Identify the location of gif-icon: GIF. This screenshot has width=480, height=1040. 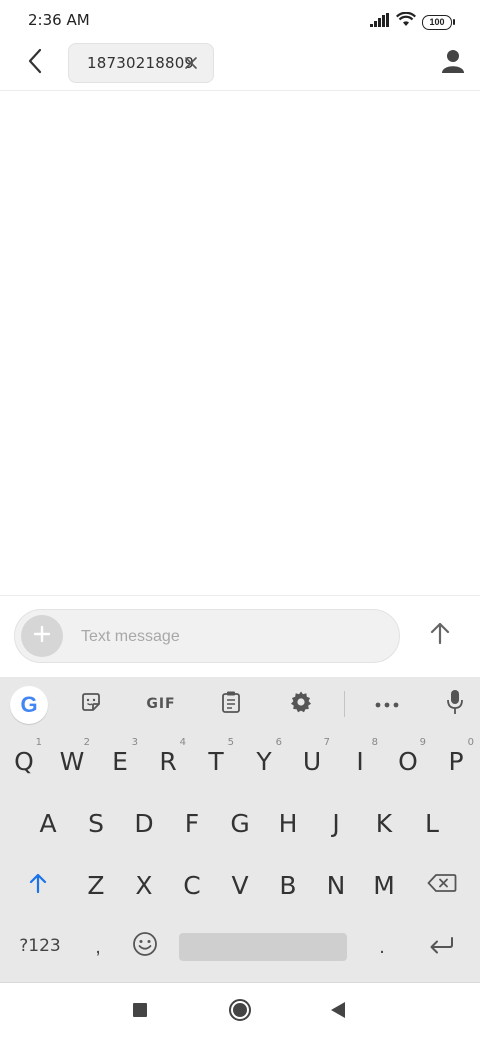
(161, 704).